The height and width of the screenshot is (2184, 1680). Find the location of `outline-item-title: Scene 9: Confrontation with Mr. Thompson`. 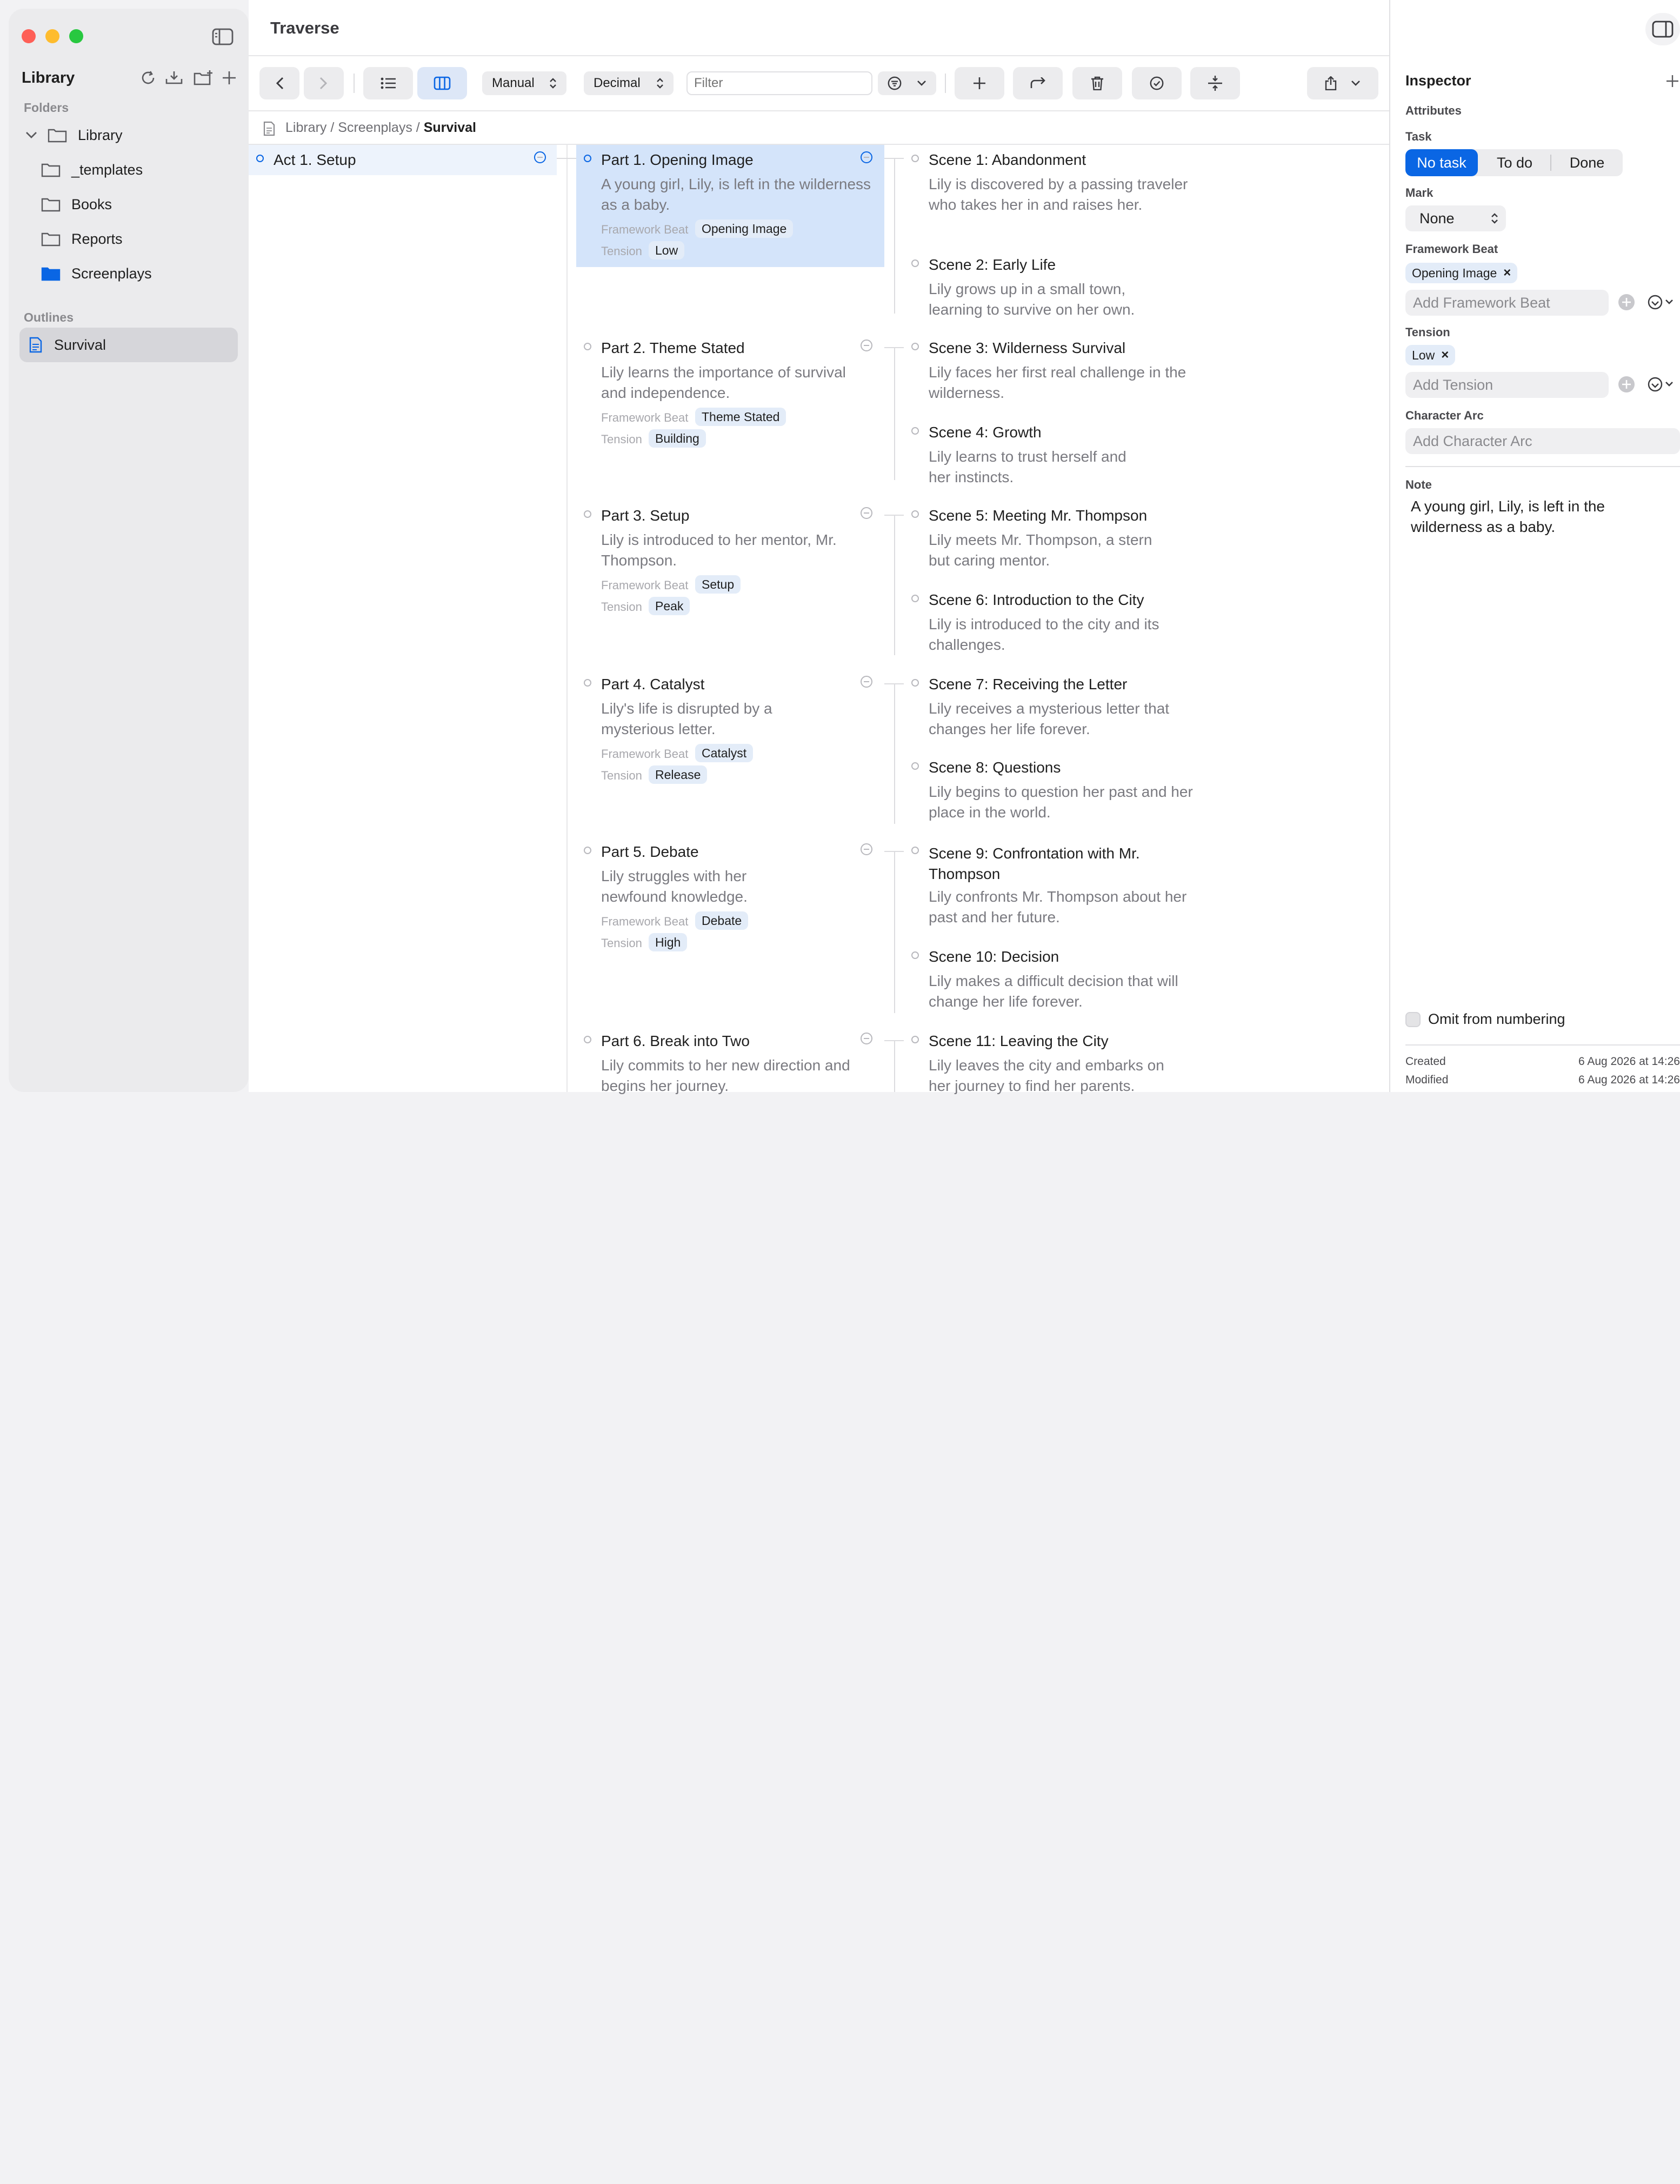

outline-item-title: Scene 9: Confrontation with Mr. Thompson is located at coordinates (1037, 864).